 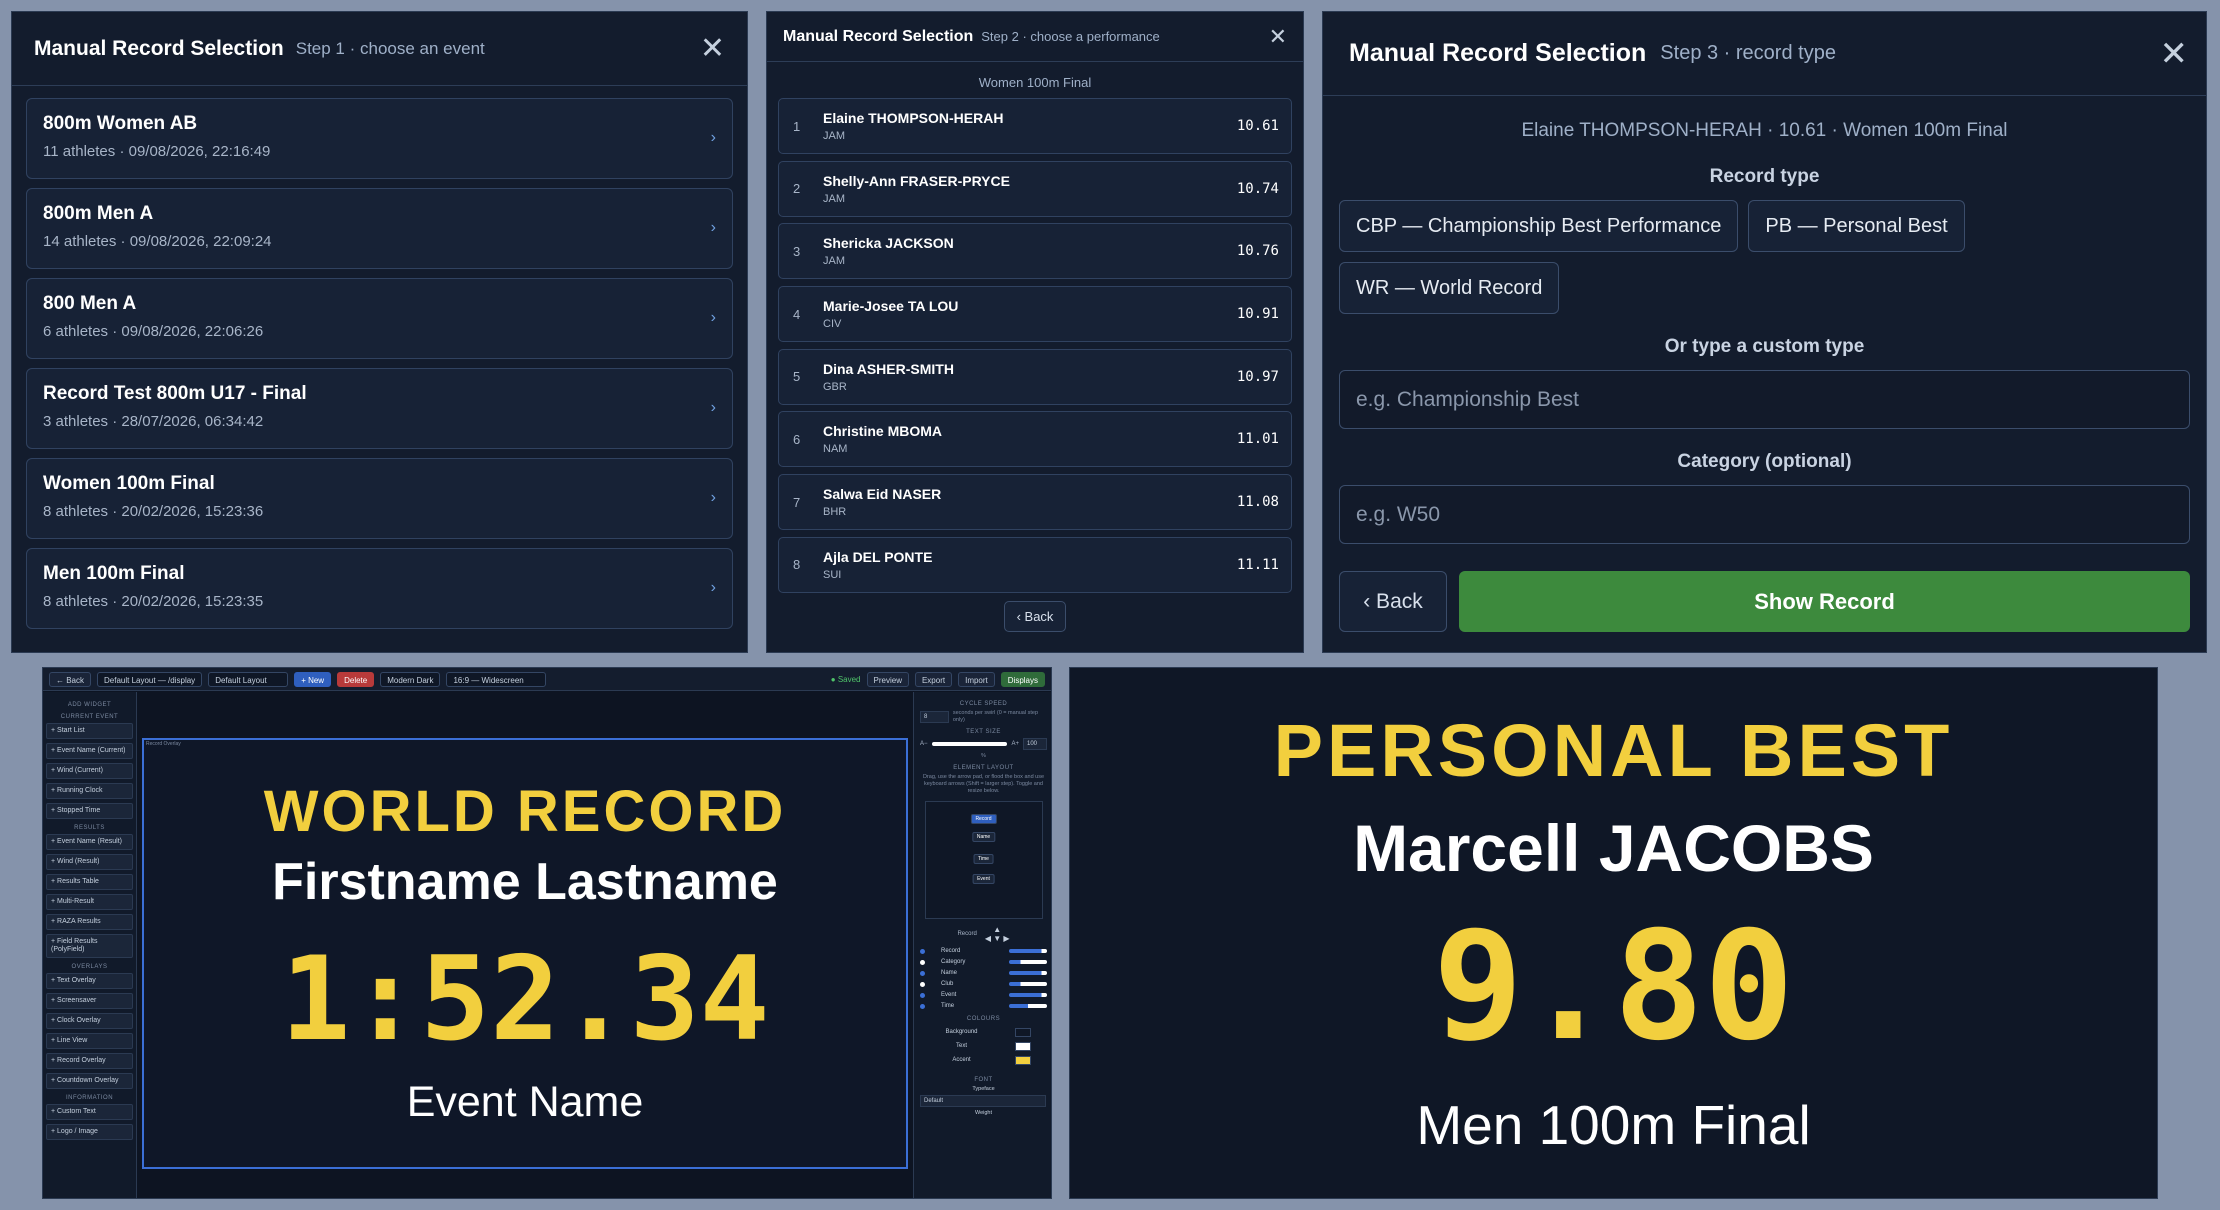 What do you see at coordinates (1006, 938) in the screenshot?
I see `arrow-right-icon: ▶` at bounding box center [1006, 938].